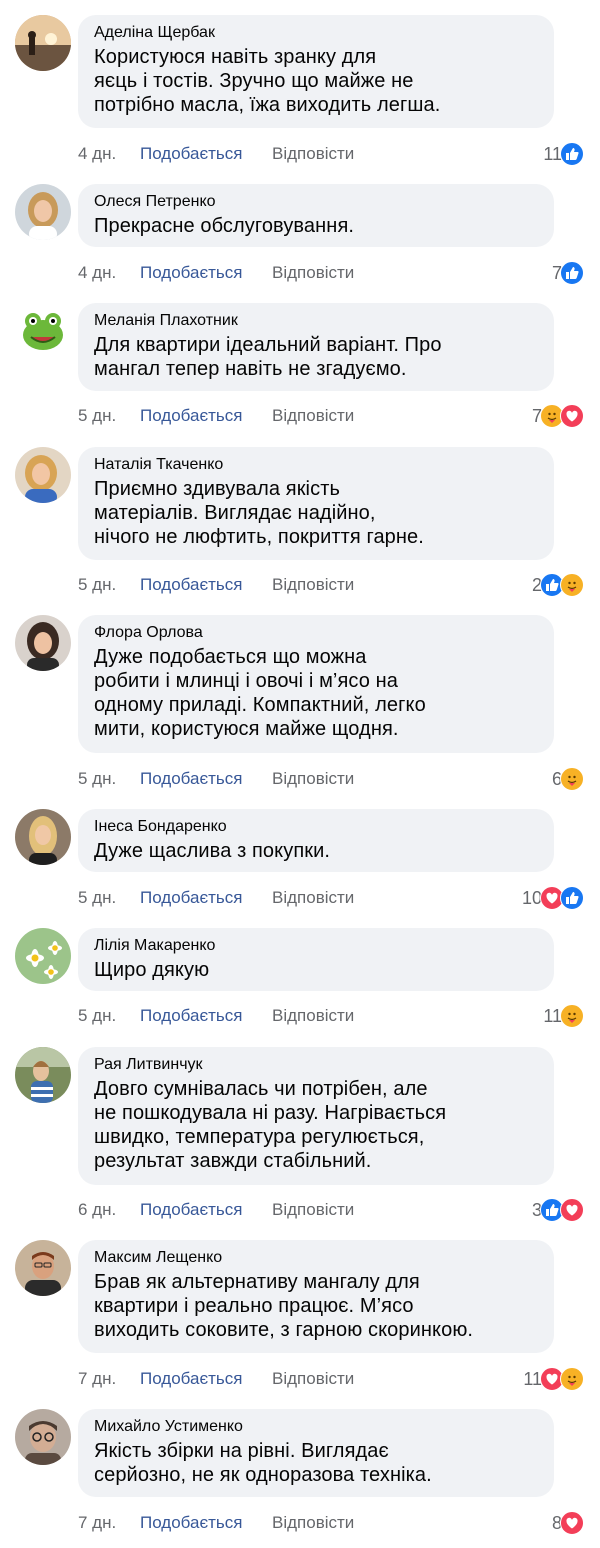  What do you see at coordinates (317, 1065) in the screenshot?
I see `comment-author: Рая Литвинчук` at bounding box center [317, 1065].